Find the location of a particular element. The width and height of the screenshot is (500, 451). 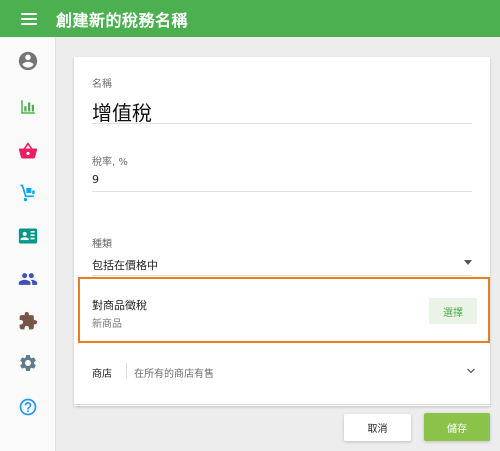

sidebar is located at coordinates (28, 244).